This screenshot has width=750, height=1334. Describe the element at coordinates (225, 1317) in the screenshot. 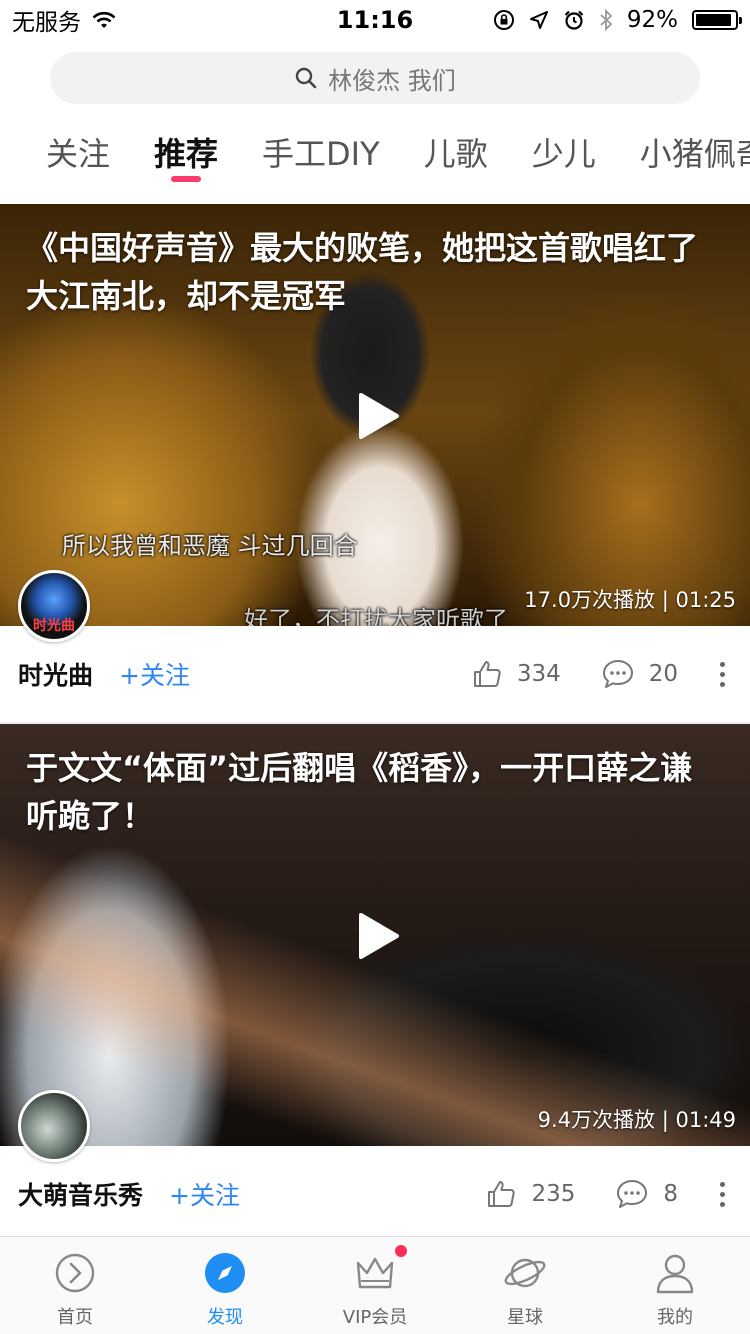

I see `nav-label: 发现` at that location.